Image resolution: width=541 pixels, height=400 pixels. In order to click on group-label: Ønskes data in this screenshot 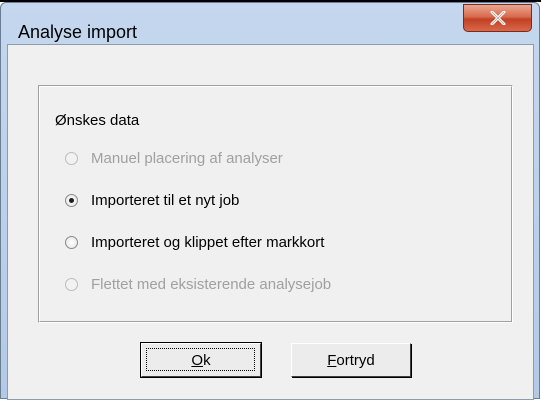, I will do `click(97, 120)`.